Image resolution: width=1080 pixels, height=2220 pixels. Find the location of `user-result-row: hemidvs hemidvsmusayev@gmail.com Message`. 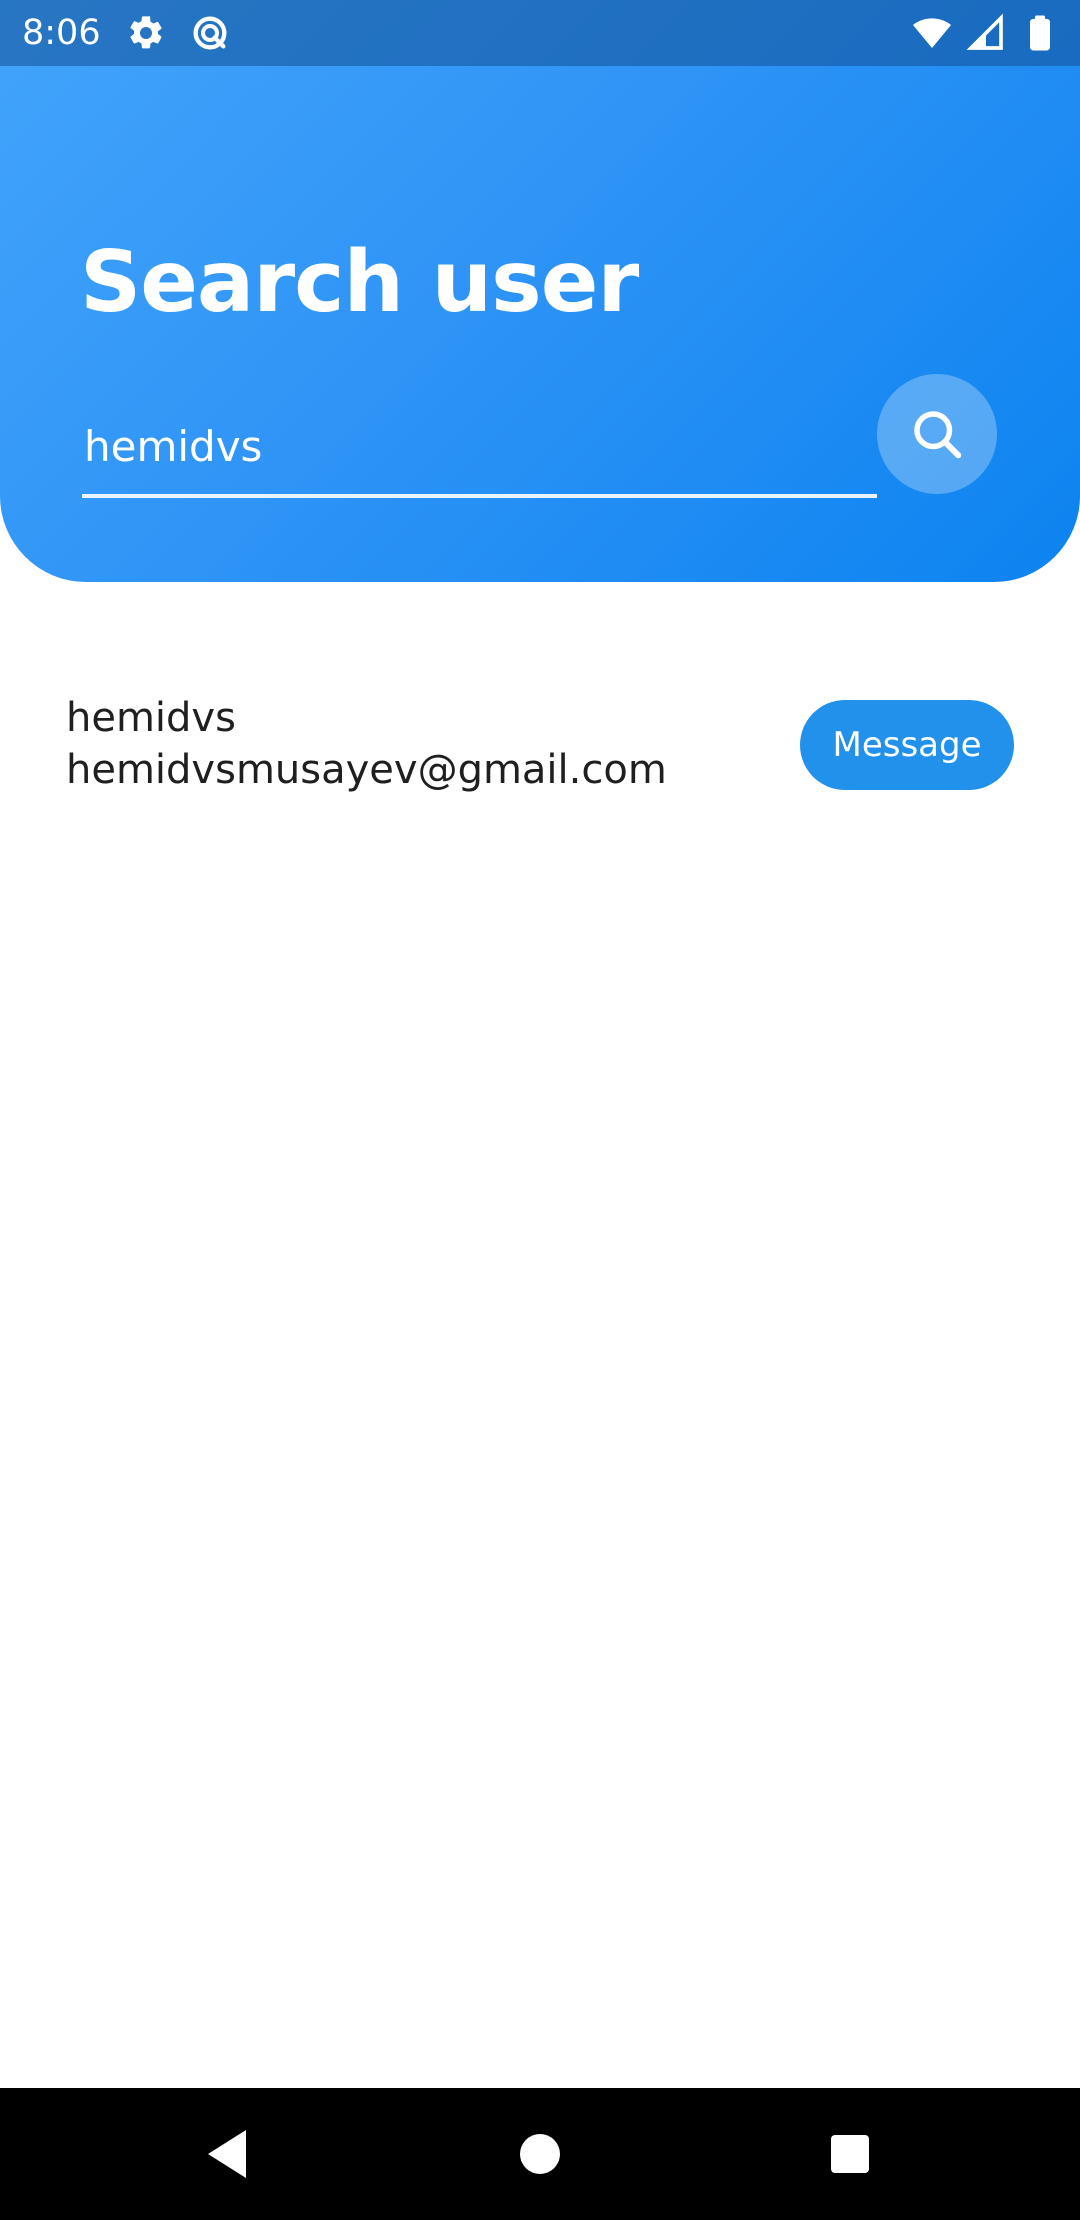

user-result-row: hemidvs hemidvsmusayev@gmail.com Message is located at coordinates (540, 745).